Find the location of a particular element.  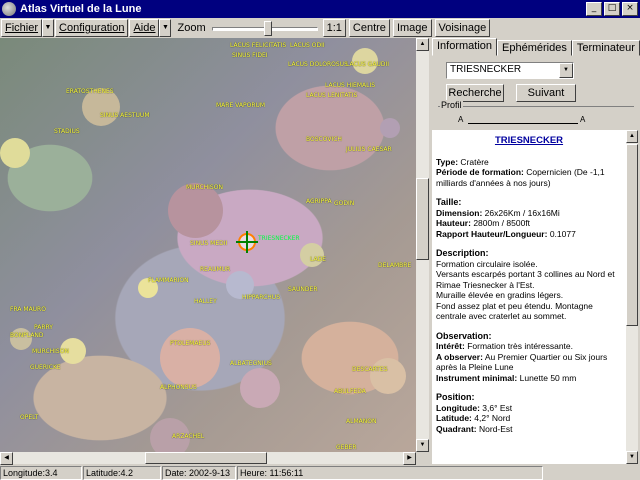

profil-end-label: A is located at coordinates (583, 119).